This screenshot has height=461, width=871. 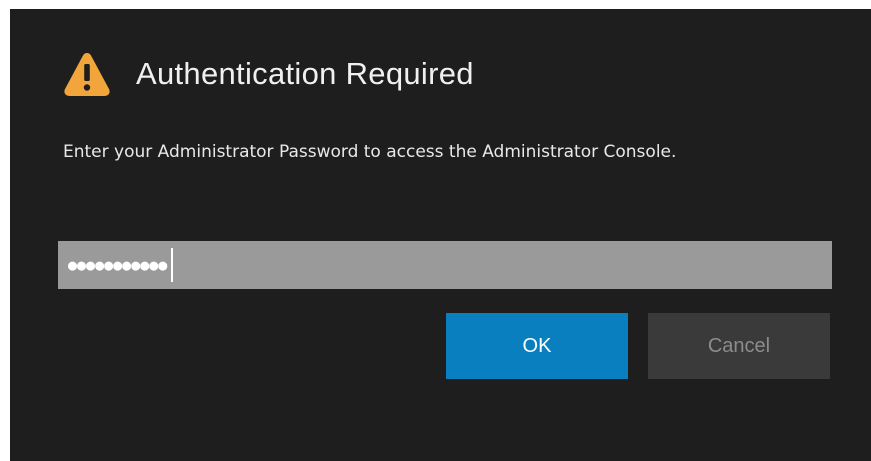 I want to click on warning-triangle-icon, so click(x=87, y=74).